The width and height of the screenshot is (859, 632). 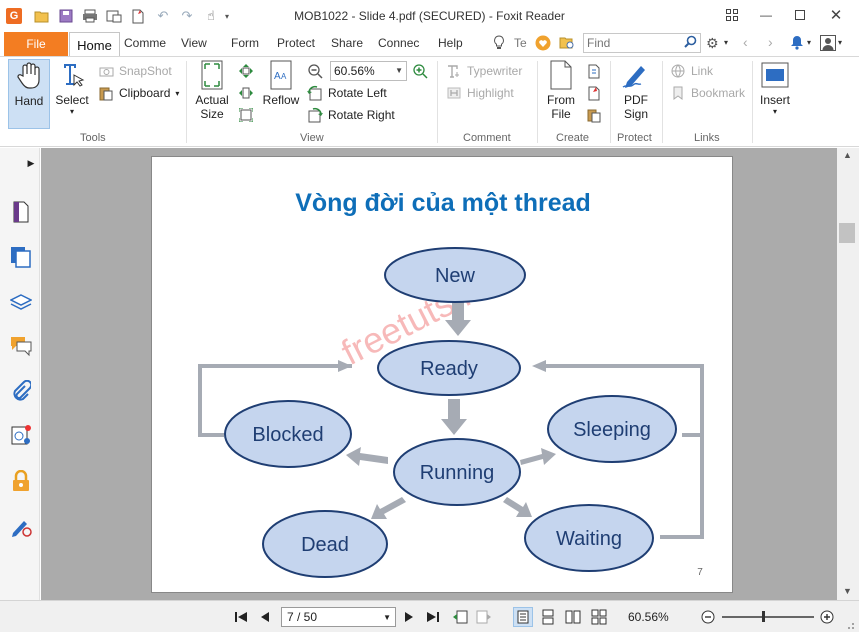 What do you see at coordinates (325, 544) in the screenshot?
I see `state-dead: Dead` at bounding box center [325, 544].